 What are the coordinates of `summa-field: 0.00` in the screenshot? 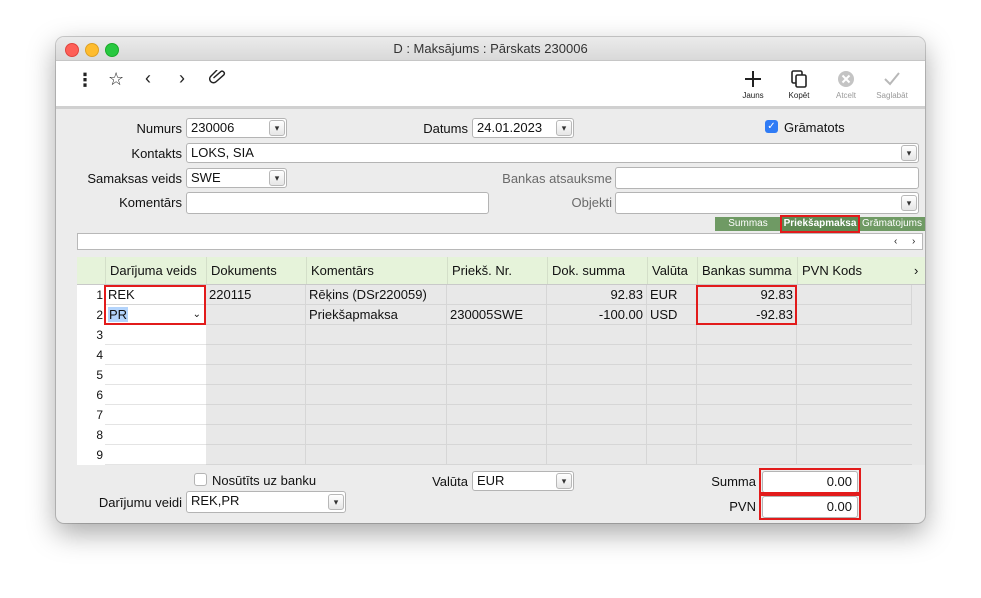 It's located at (810, 482).